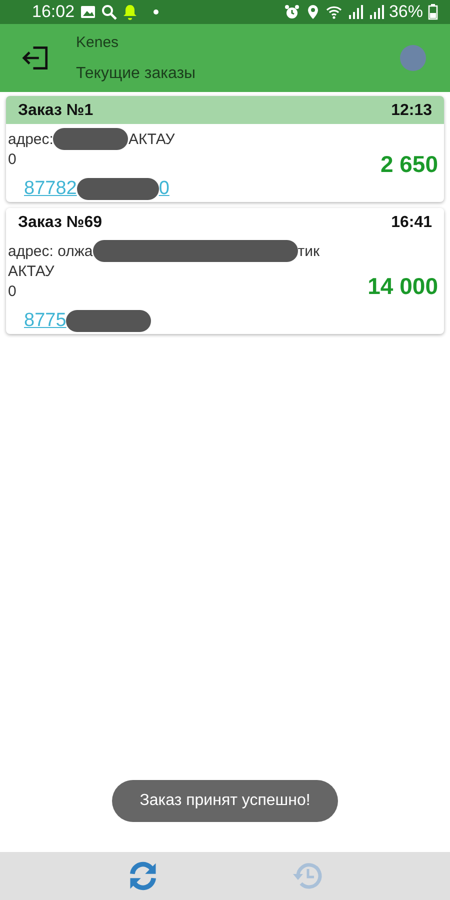  What do you see at coordinates (108, 12) in the screenshot?
I see `search-icon` at bounding box center [108, 12].